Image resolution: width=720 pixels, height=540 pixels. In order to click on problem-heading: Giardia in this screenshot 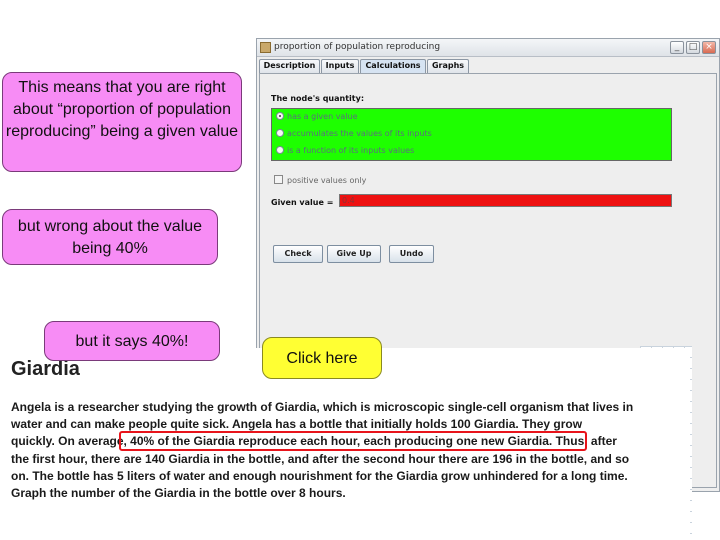, I will do `click(45, 369)`.